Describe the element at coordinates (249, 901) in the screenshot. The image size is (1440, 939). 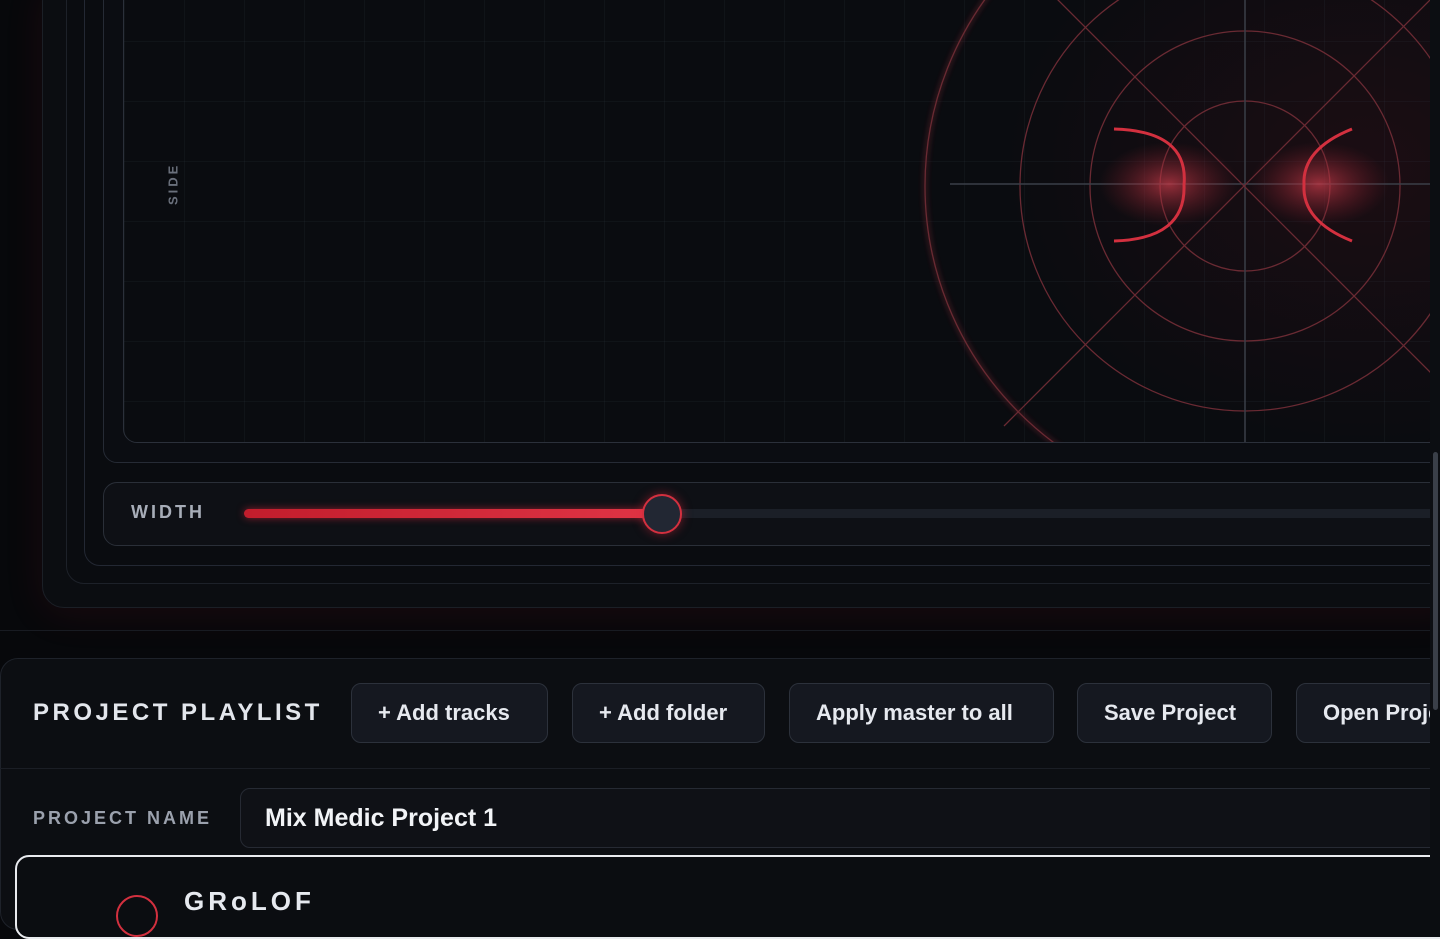
I see `track-name: GRoLOF` at that location.